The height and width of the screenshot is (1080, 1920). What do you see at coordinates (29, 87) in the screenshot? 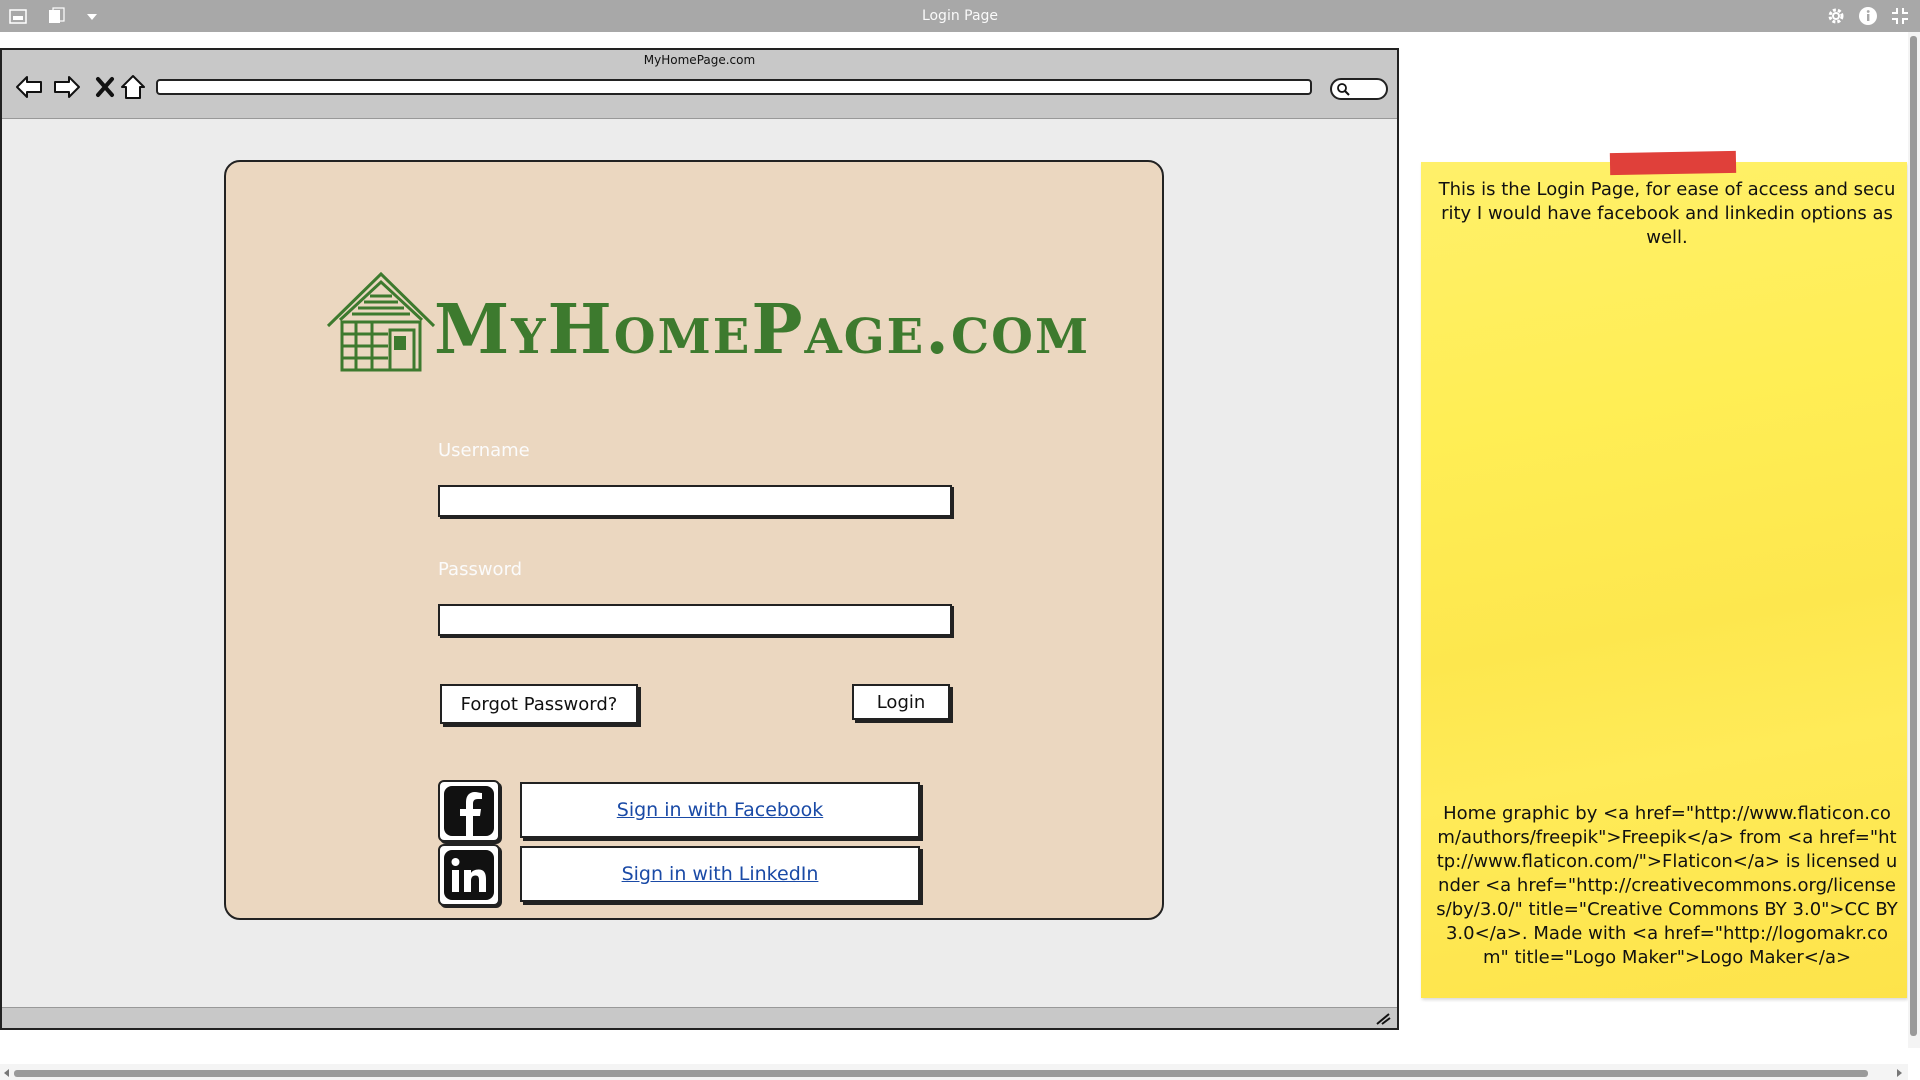
I see `back-arrow-icon` at bounding box center [29, 87].